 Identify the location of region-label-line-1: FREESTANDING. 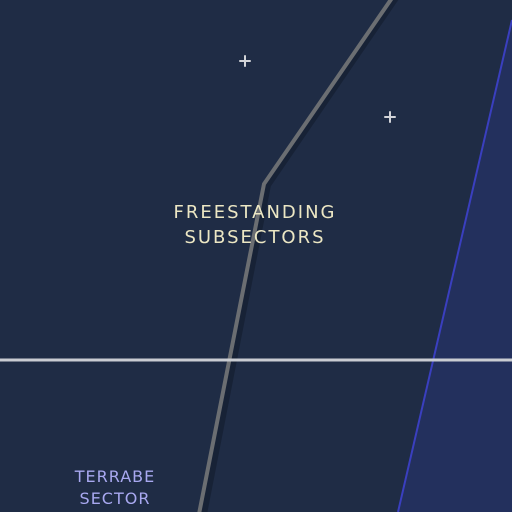
(255, 212).